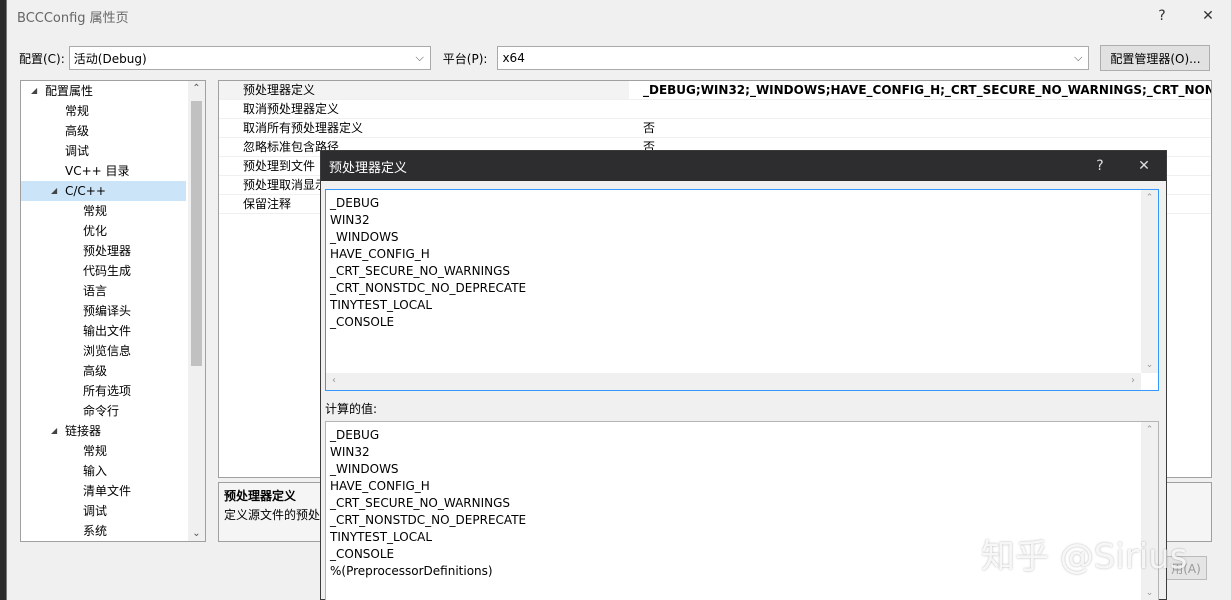 This screenshot has height=600, width=1231. I want to click on platform-select-value: x64, so click(513, 58).